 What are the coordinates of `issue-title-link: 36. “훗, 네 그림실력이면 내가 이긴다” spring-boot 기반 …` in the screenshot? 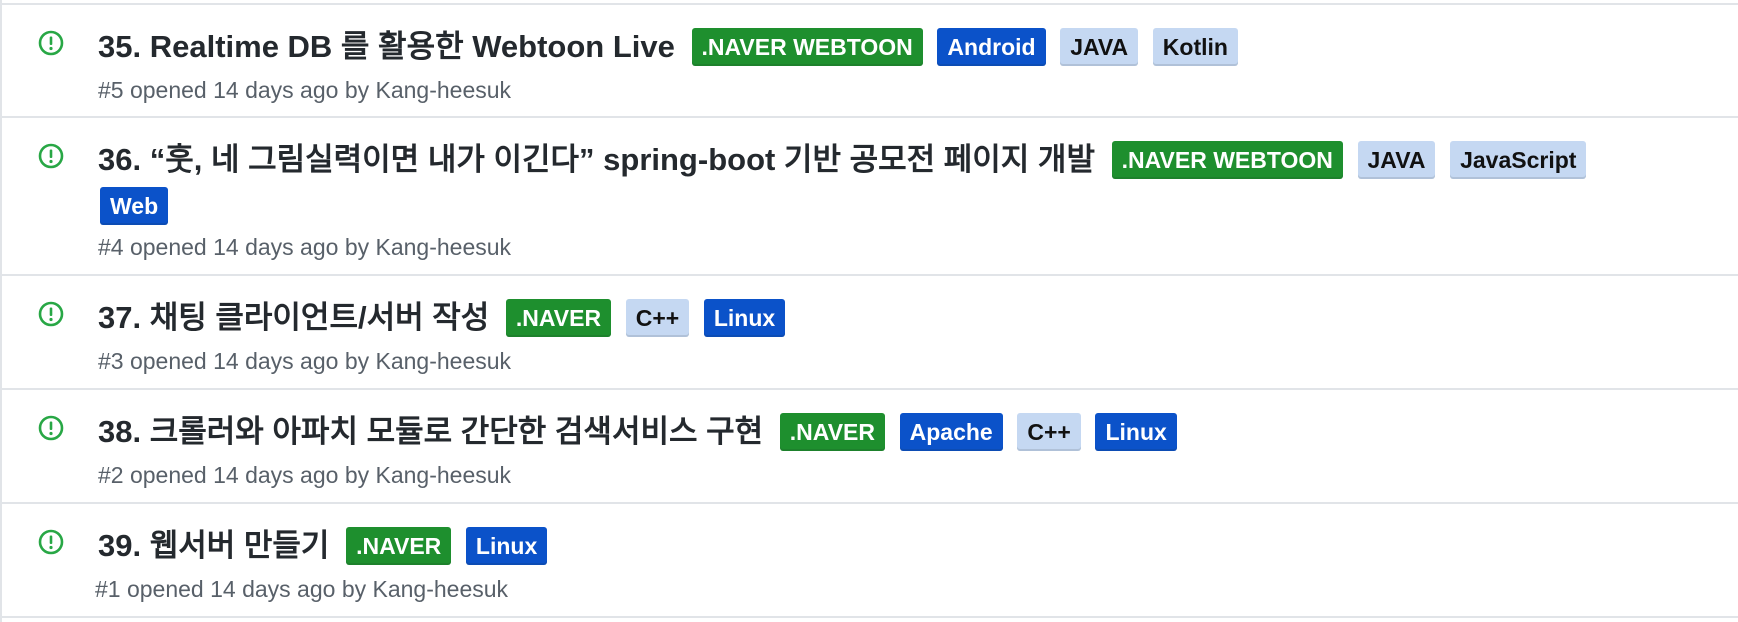 It's located at (596, 159).